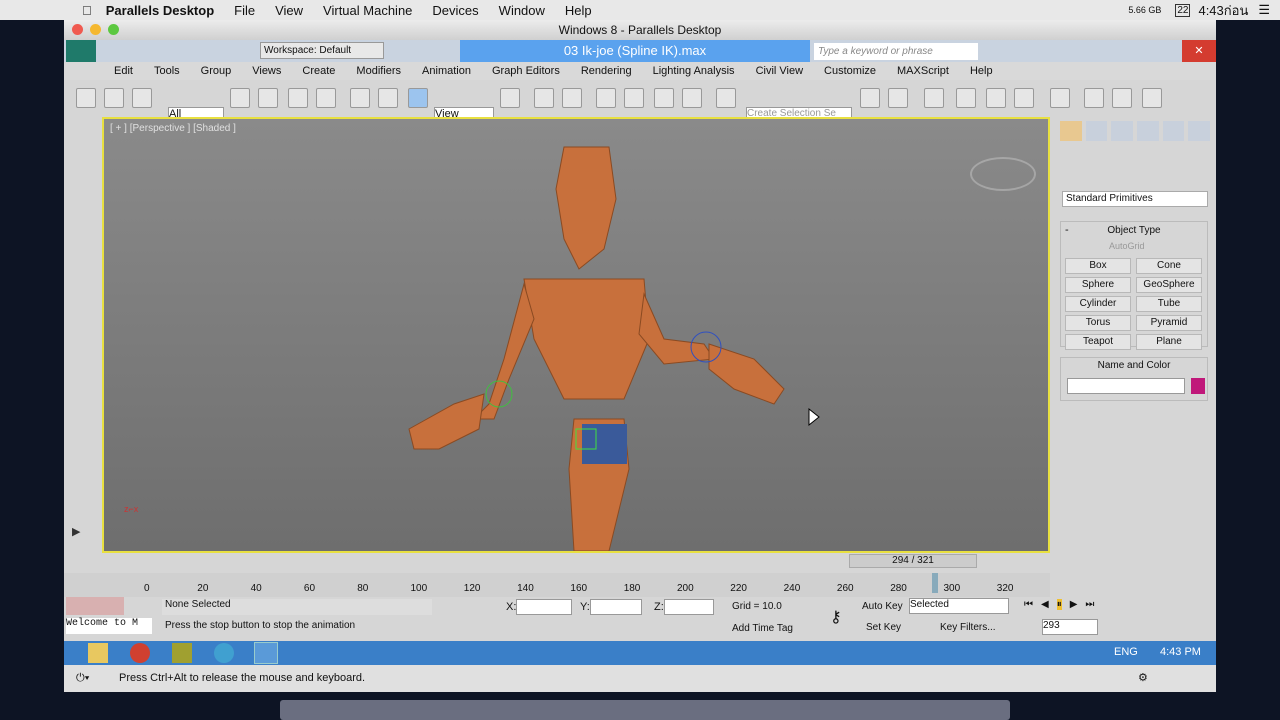  What do you see at coordinates (114, 98) in the screenshot?
I see `unlink-icon` at bounding box center [114, 98].